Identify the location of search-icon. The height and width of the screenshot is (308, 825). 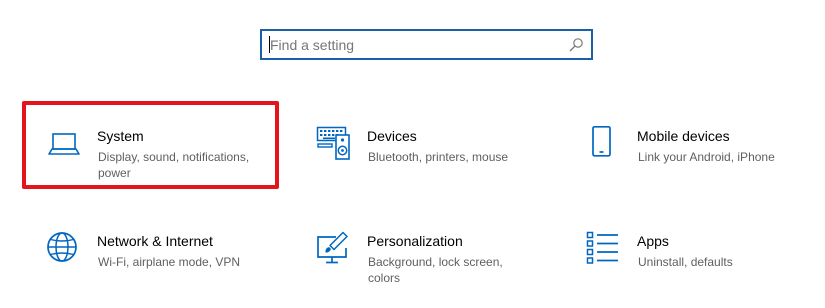
(576, 45).